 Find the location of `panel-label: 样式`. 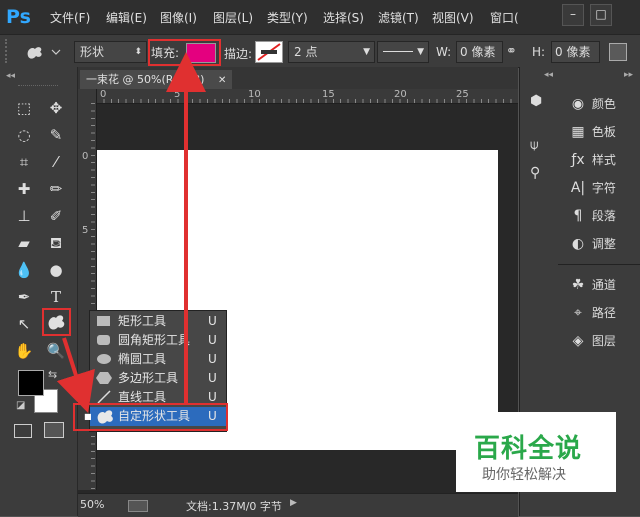

panel-label: 样式 is located at coordinates (603, 160).